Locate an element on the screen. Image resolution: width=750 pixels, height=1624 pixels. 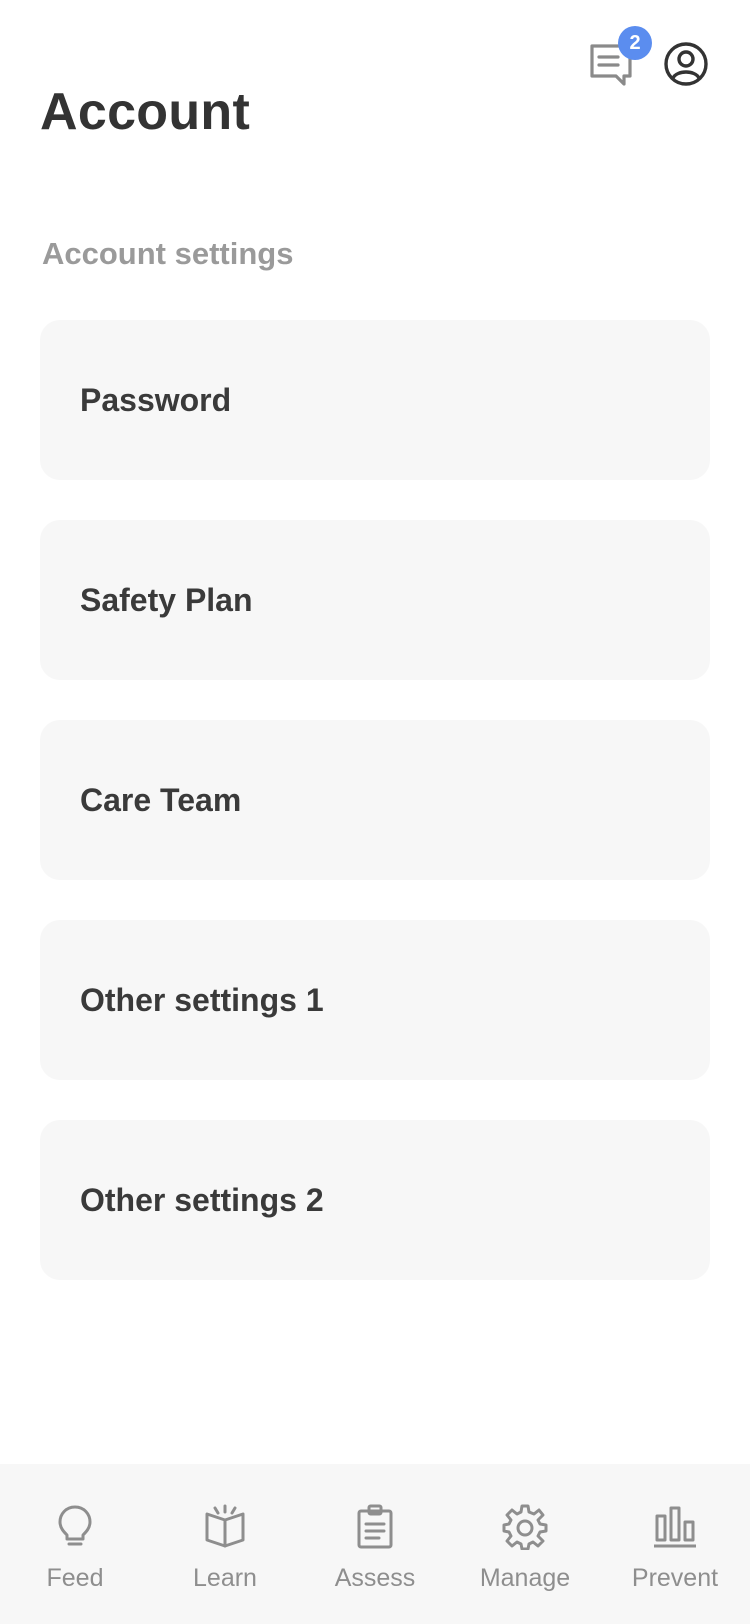
header-actions: 2 is located at coordinates (649, 58).